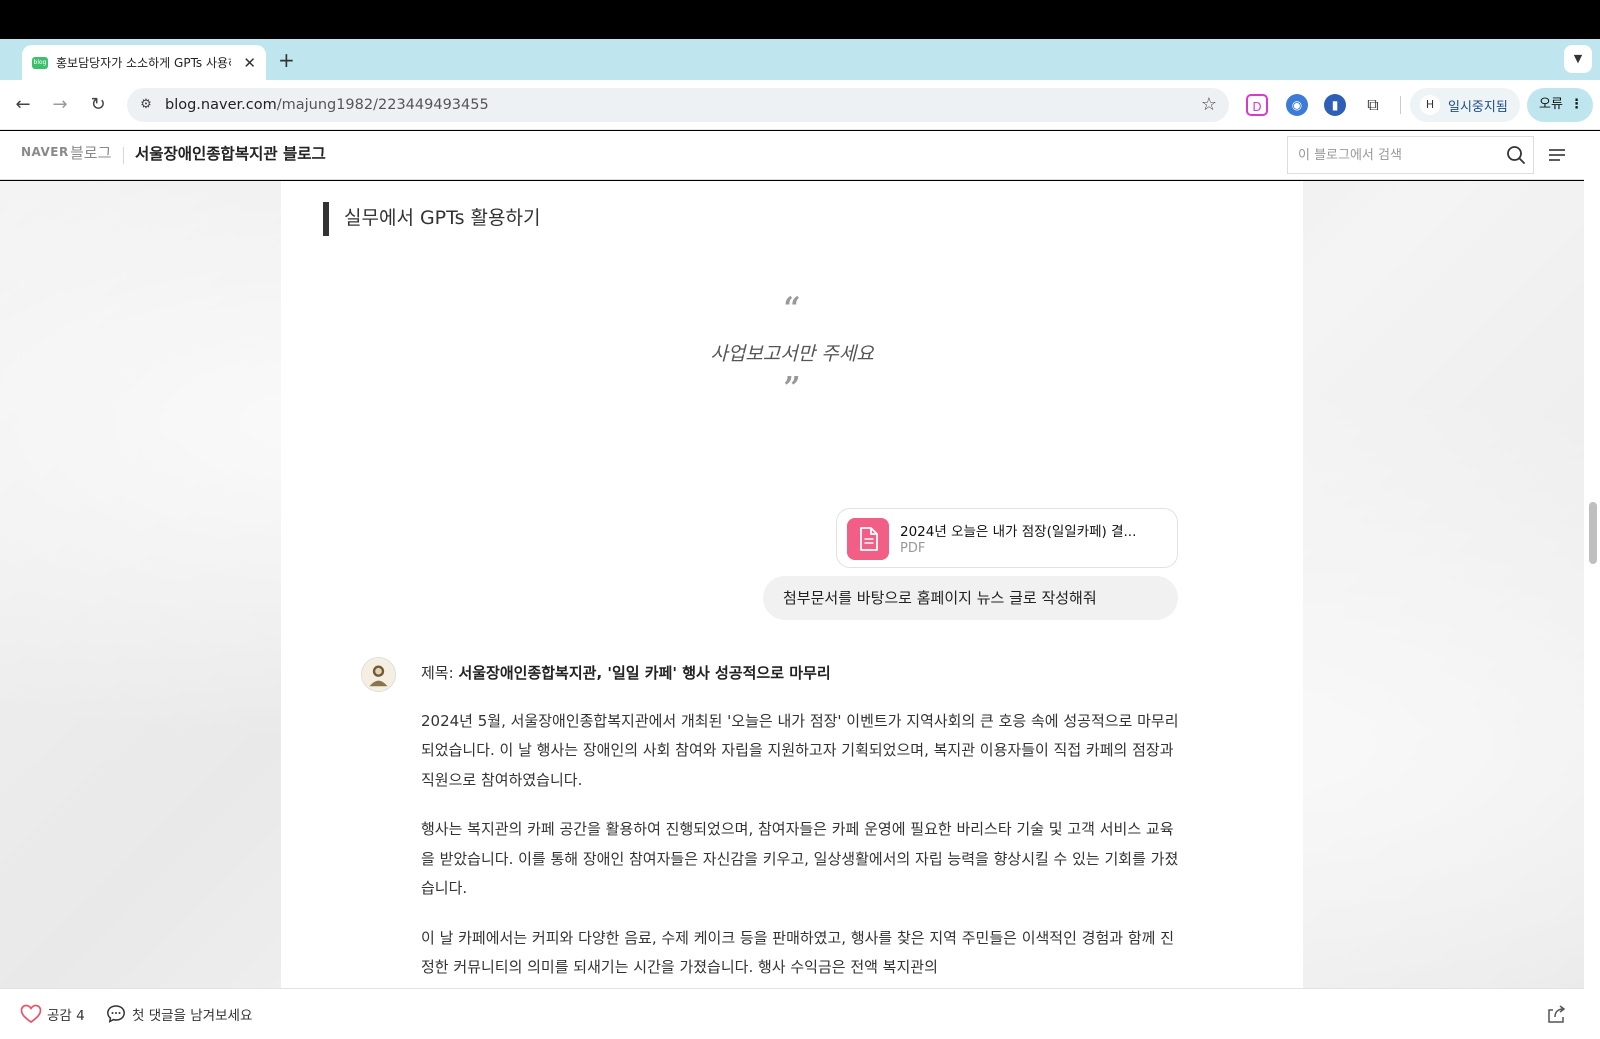 The height and width of the screenshot is (1039, 1600). I want to click on naver-logo: NAVER, so click(45, 152).